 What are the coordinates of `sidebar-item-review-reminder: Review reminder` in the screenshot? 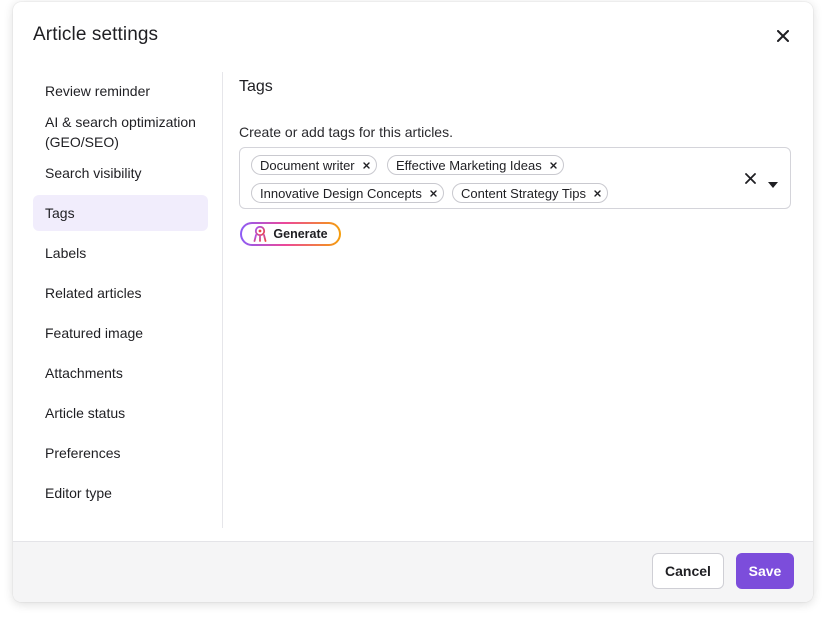 It's located at (120, 91).